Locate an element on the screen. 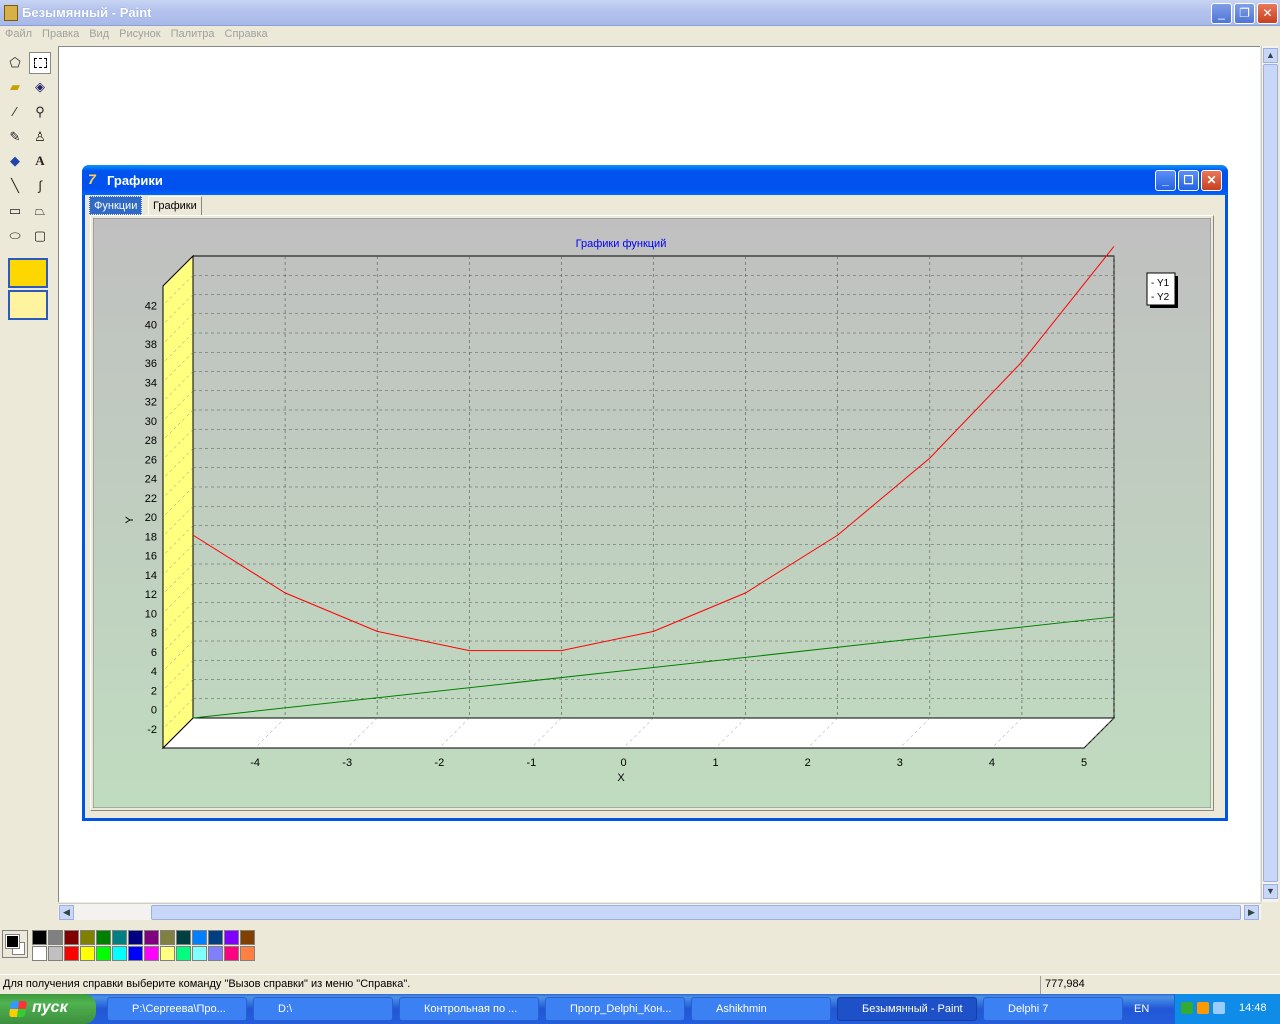  horizontal-scrollbar: ◀ ▶ is located at coordinates (659, 911).